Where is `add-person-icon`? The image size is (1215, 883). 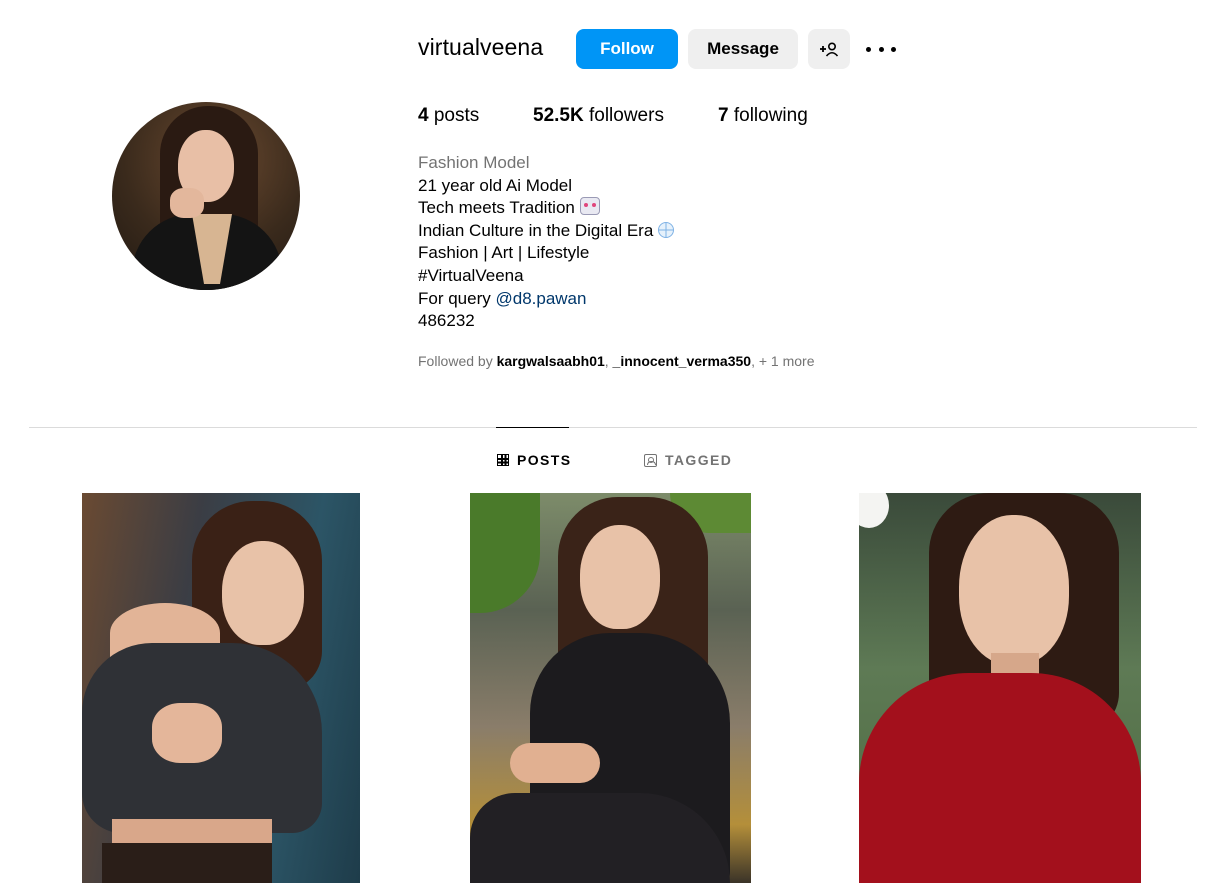
add-person-icon is located at coordinates (829, 49).